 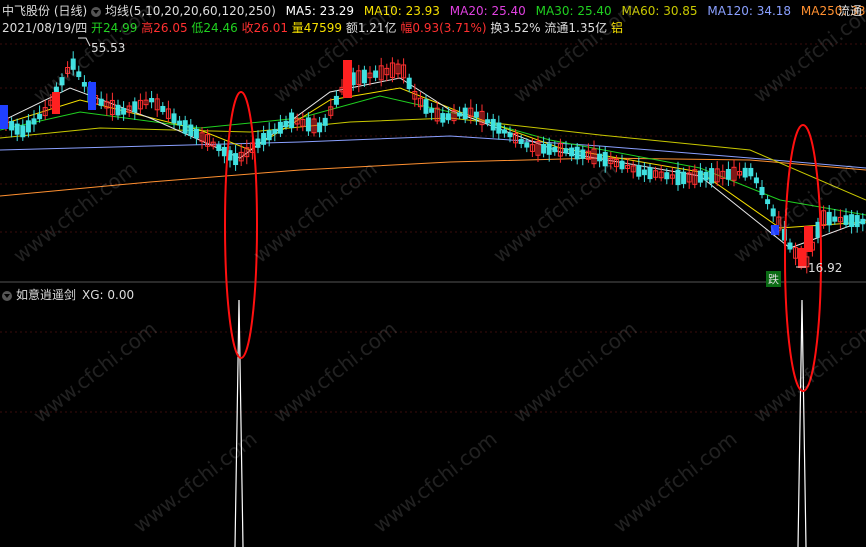 What do you see at coordinates (749, 11) in the screenshot?
I see `ma120-value: MA120: 34.18` at bounding box center [749, 11].